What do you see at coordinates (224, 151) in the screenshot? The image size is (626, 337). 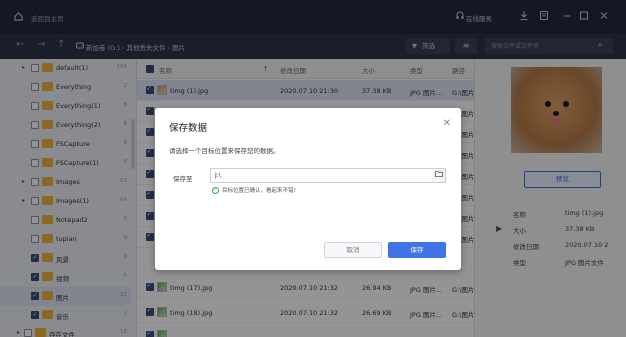 I see `dialog-message: 请选择一个目标位置来保存您的数据。` at bounding box center [224, 151].